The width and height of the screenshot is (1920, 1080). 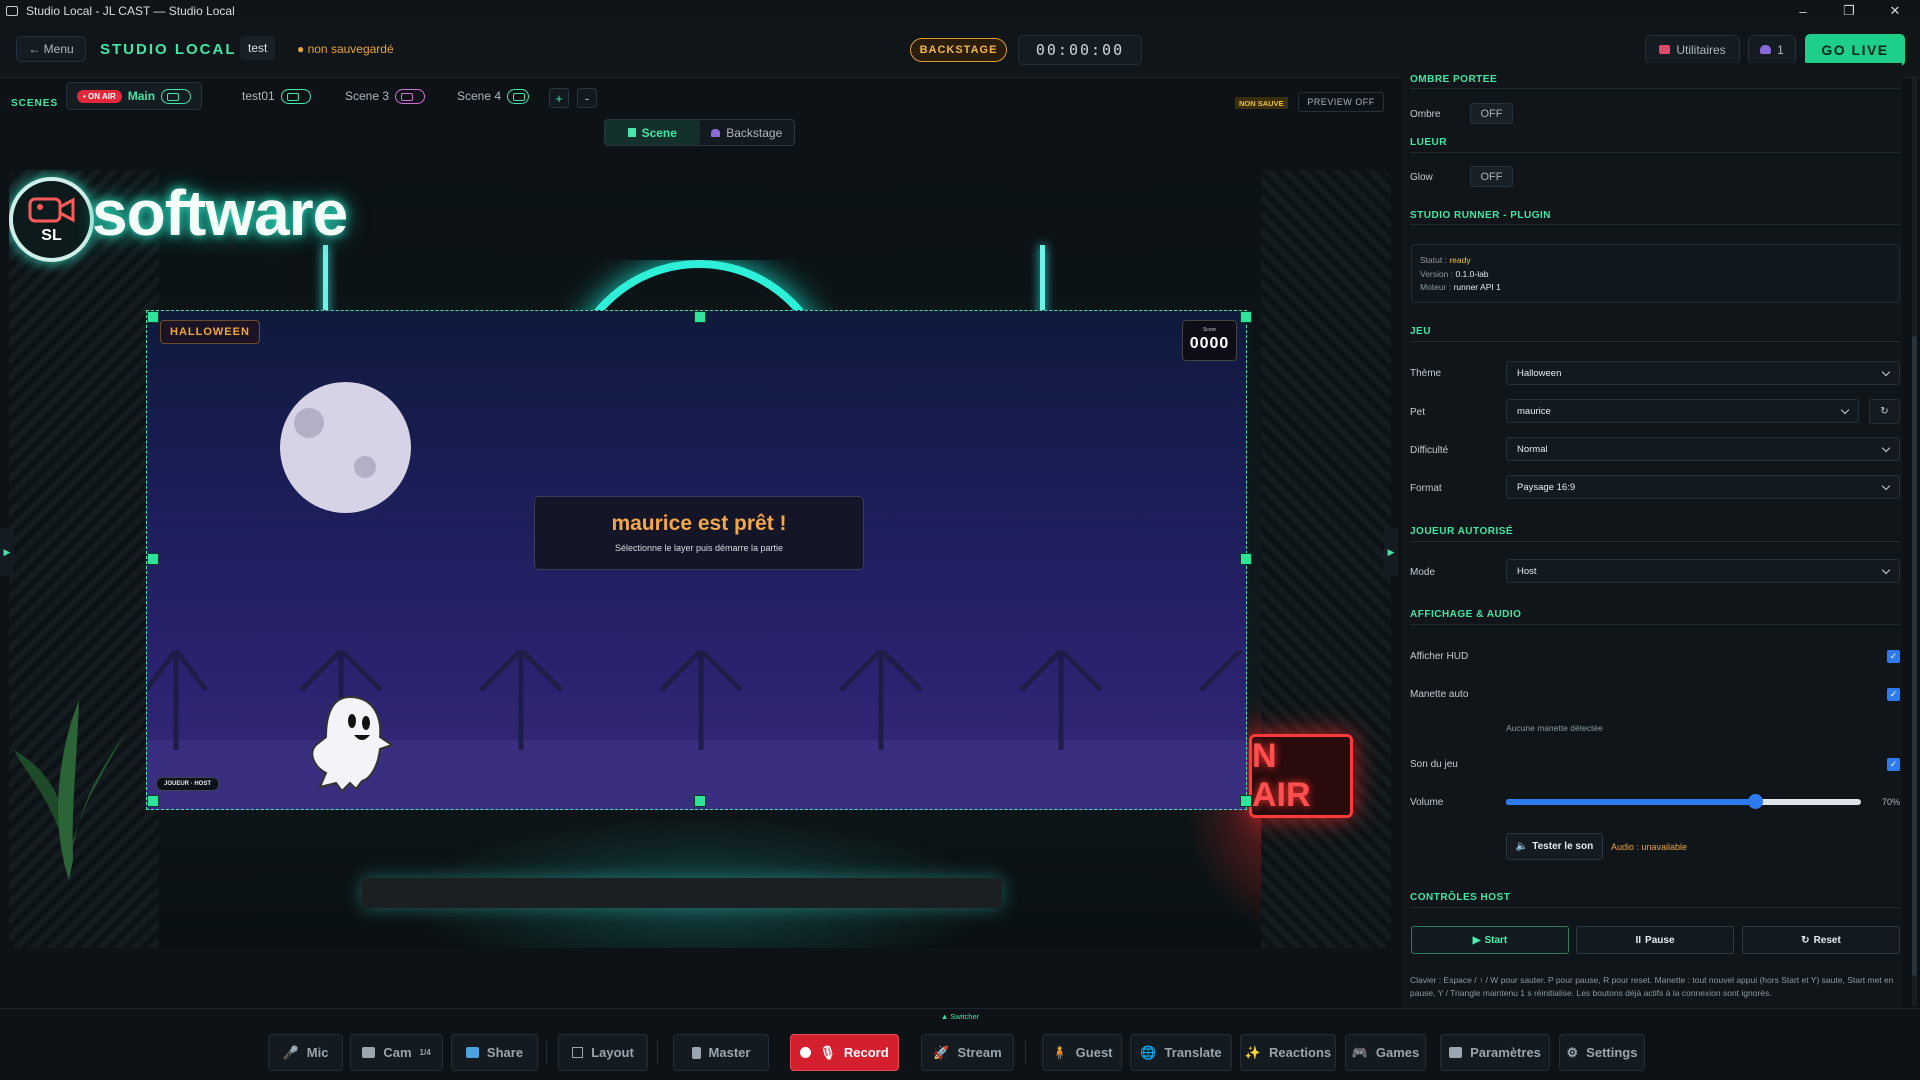 I want to click on go-live-button: GO LIVE, so click(x=1855, y=50).